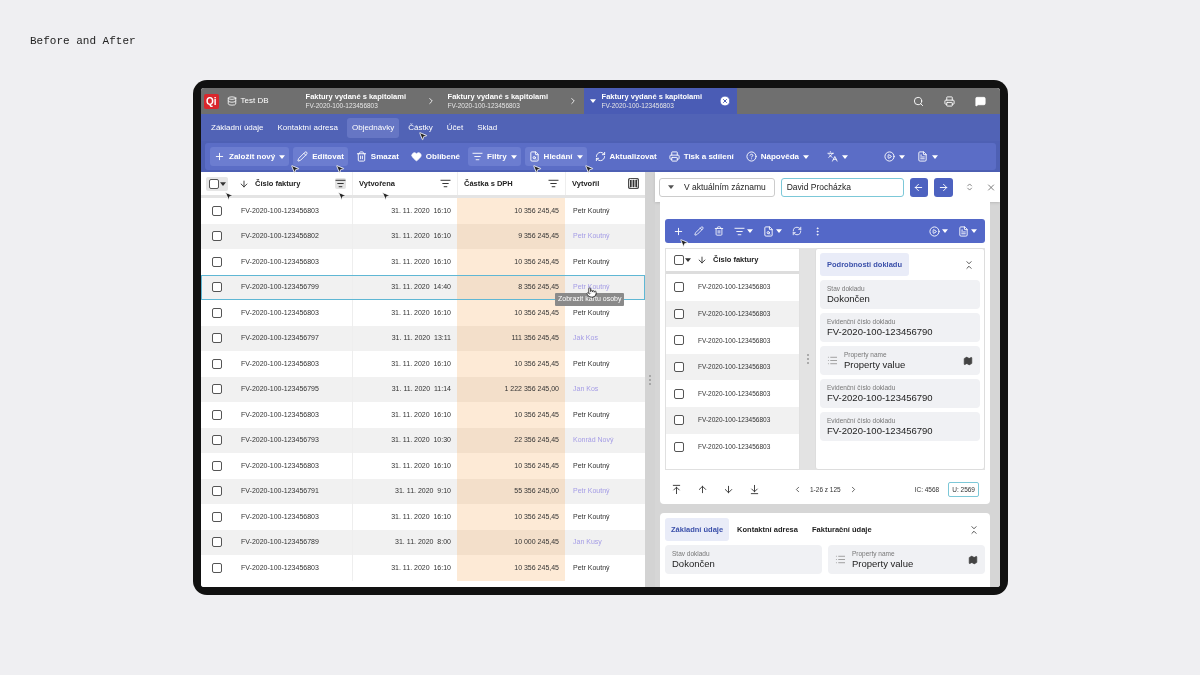 The height and width of the screenshot is (675, 1200). What do you see at coordinates (83, 41) in the screenshot?
I see `caption: Before and After` at bounding box center [83, 41].